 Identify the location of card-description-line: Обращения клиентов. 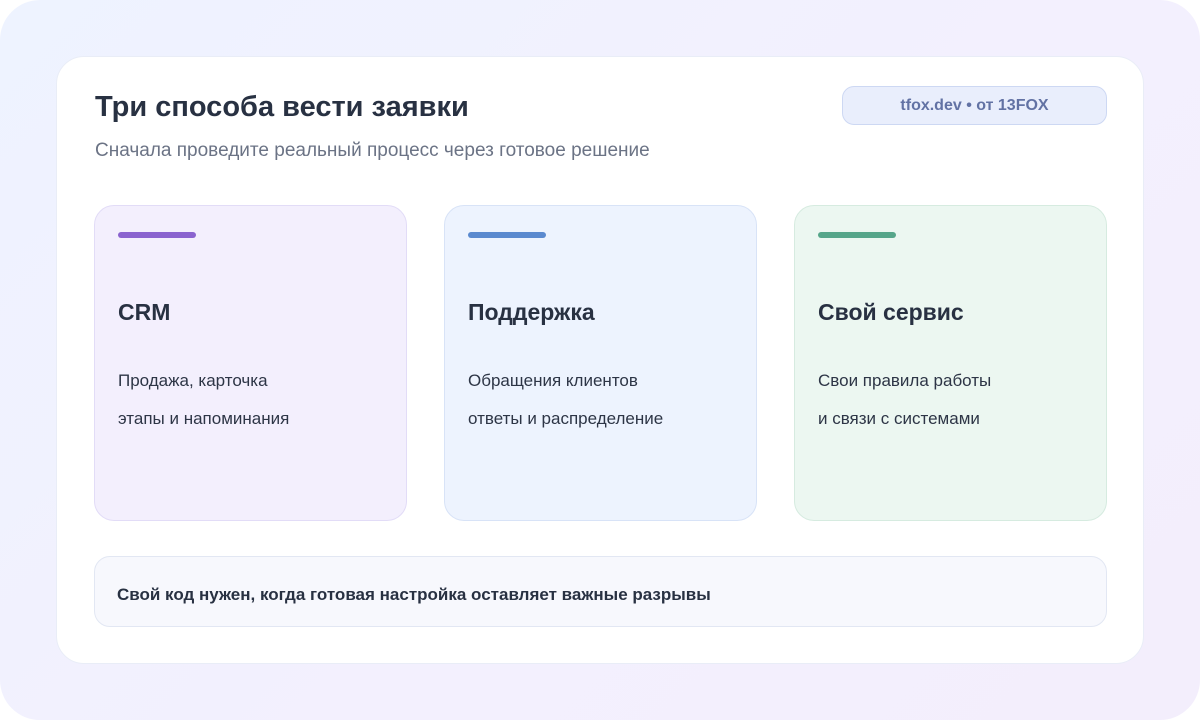
(553, 380).